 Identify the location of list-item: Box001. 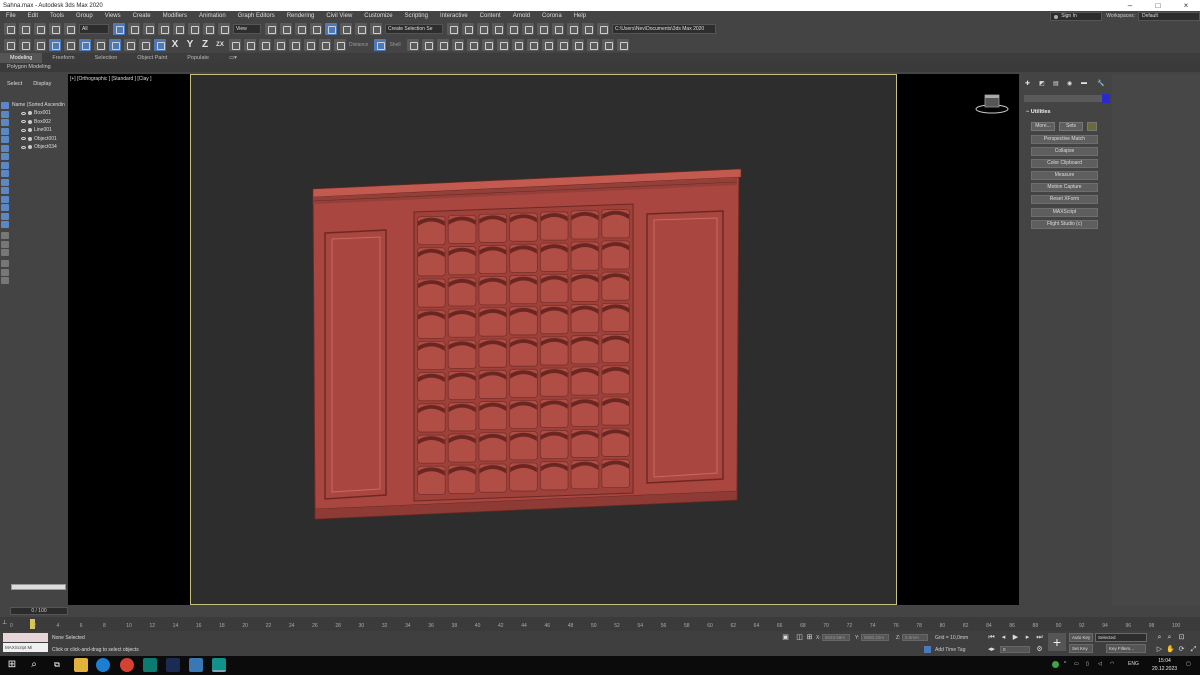
(39, 113).